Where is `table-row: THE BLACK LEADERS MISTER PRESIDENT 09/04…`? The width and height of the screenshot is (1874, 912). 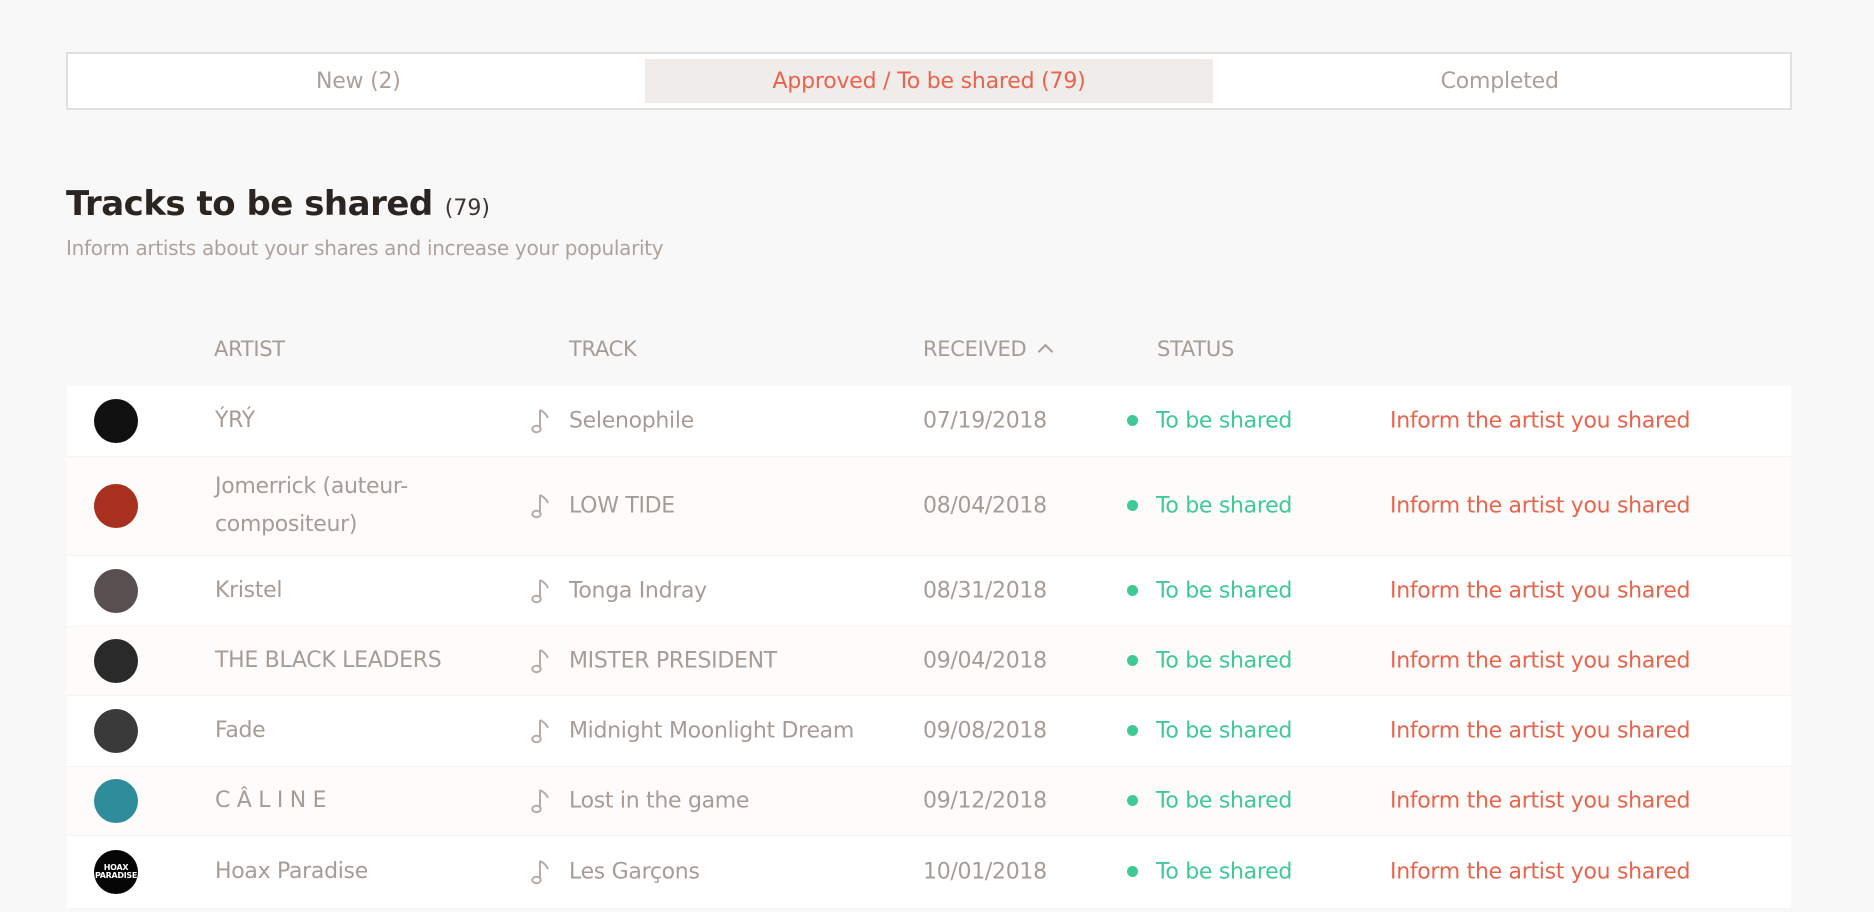 table-row: THE BLACK LEADERS MISTER PRESIDENT 09/04… is located at coordinates (929, 661).